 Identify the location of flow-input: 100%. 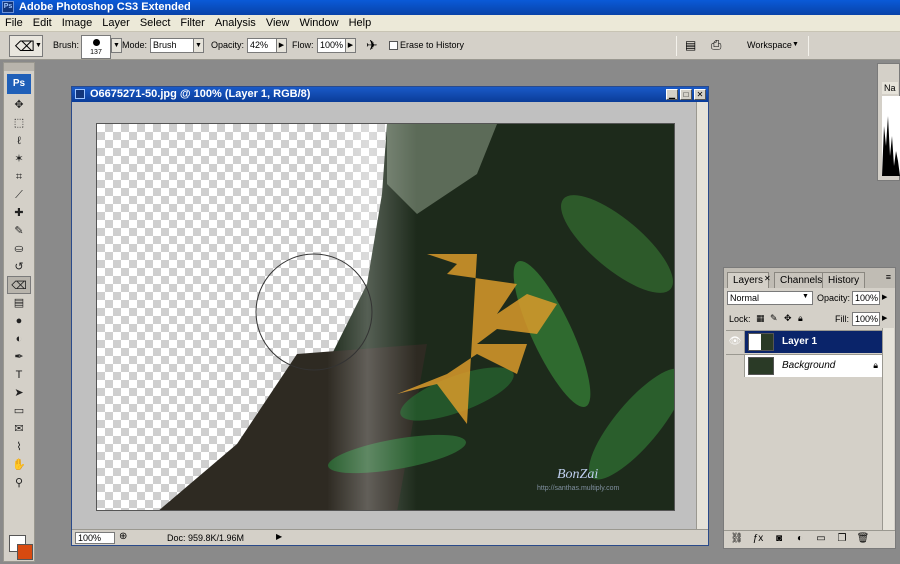
(331, 45).